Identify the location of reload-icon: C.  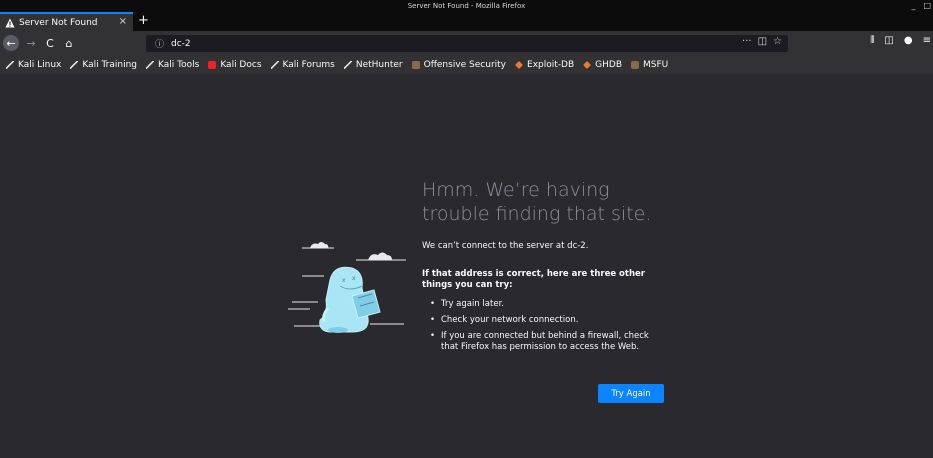
(50, 43).